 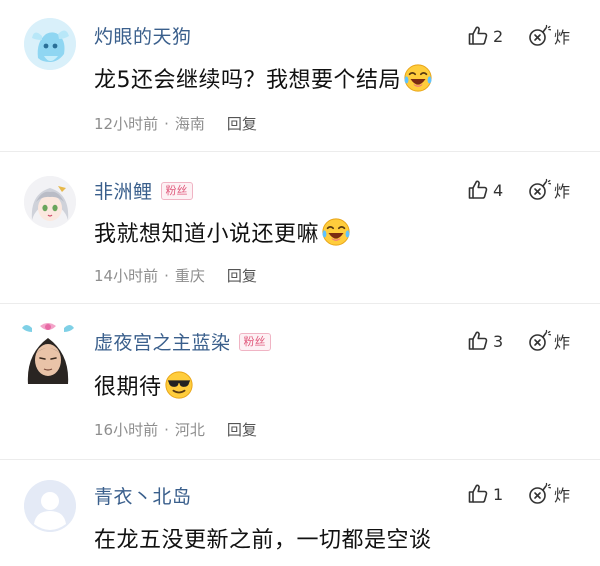 What do you see at coordinates (189, 276) in the screenshot?
I see `comment-location: 重庆` at bounding box center [189, 276].